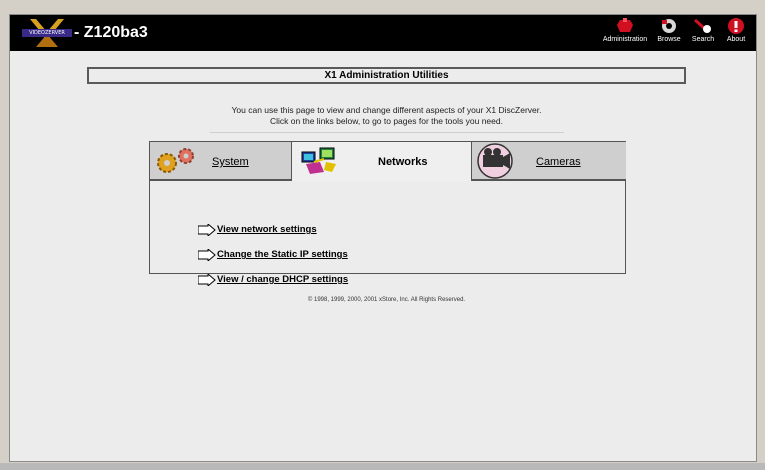  I want to click on view-change-dhcp-label: View / change DHCP settings, so click(283, 279).